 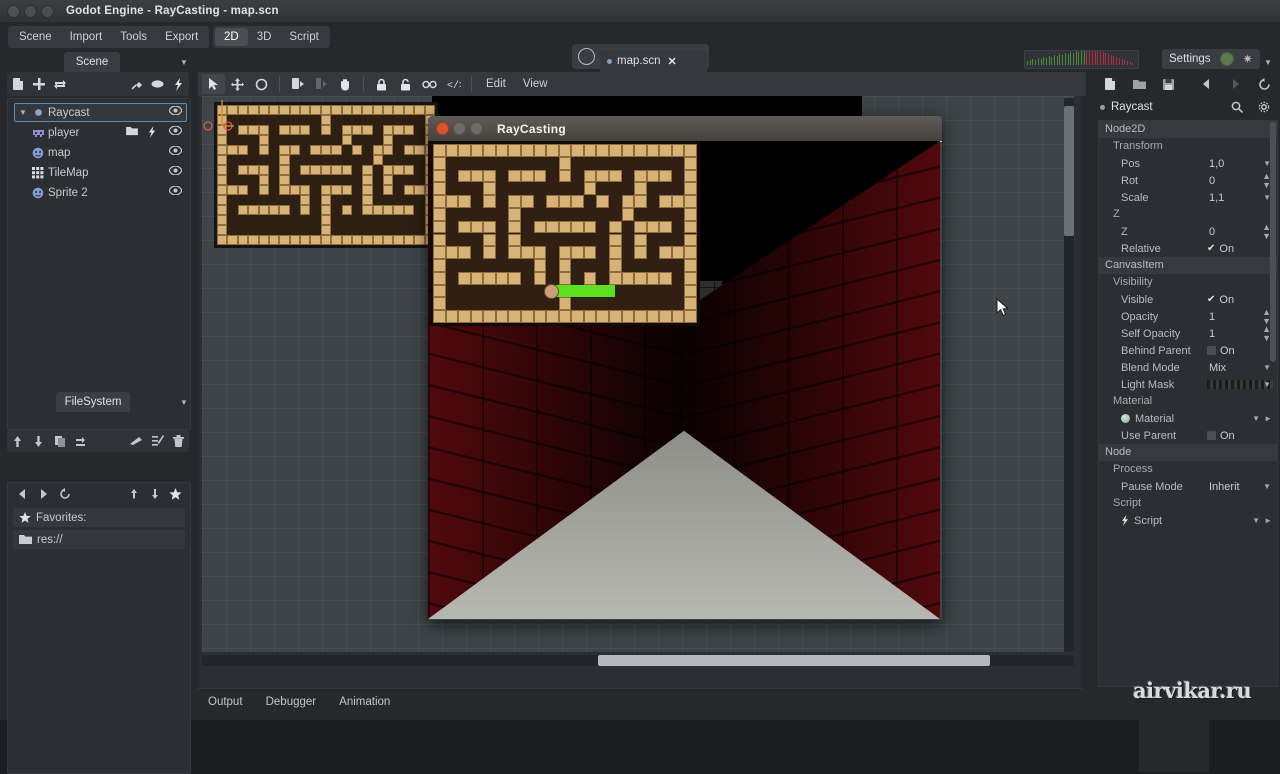 What do you see at coordinates (1188, 163) in the screenshot?
I see `inspector-property-pos: Pos 1,0 ▼` at bounding box center [1188, 163].